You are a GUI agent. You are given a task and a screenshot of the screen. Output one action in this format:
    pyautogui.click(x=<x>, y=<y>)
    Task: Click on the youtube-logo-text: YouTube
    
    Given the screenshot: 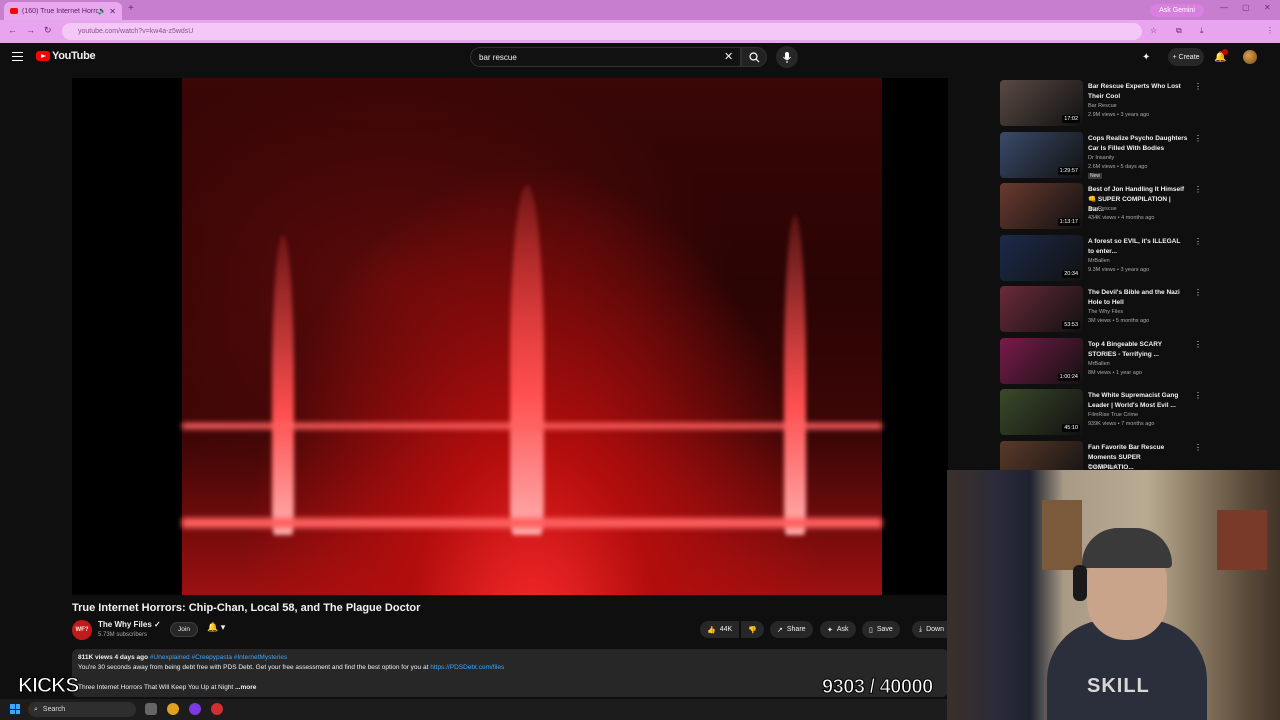 What is the action you would take?
    pyautogui.click(x=74, y=56)
    